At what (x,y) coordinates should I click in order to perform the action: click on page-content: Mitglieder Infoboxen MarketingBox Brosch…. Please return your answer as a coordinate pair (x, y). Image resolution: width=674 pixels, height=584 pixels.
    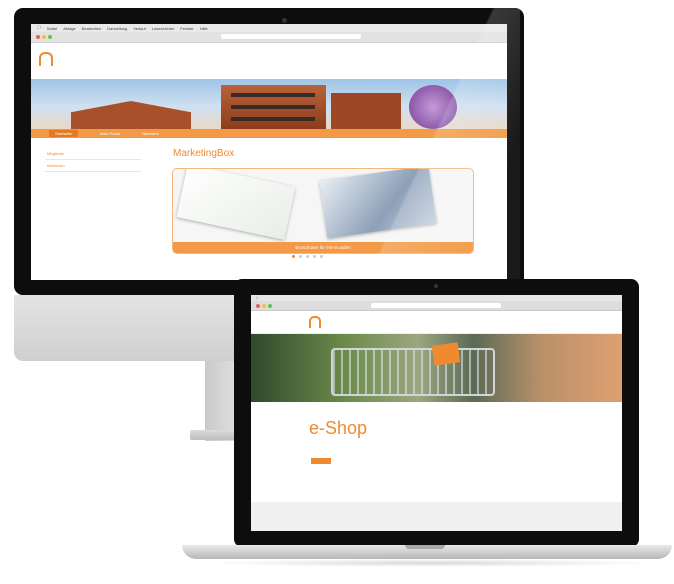
    Looking at the image, I should click on (269, 198).